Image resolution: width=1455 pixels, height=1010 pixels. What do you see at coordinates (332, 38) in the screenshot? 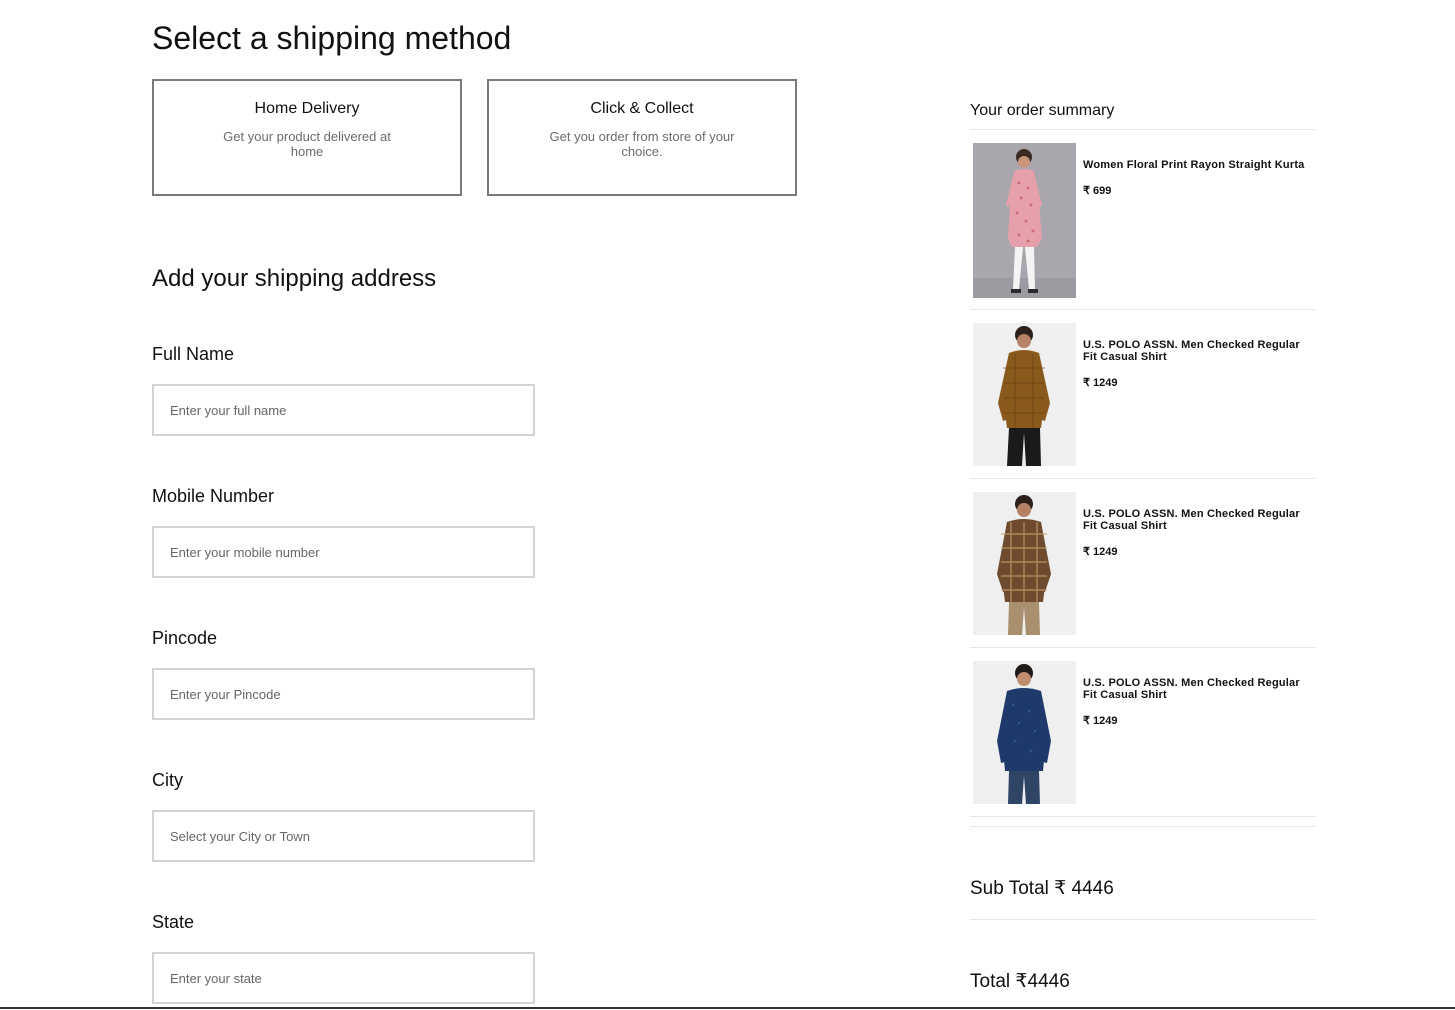
I see `shipping-method-heading: Select a shipping method` at bounding box center [332, 38].